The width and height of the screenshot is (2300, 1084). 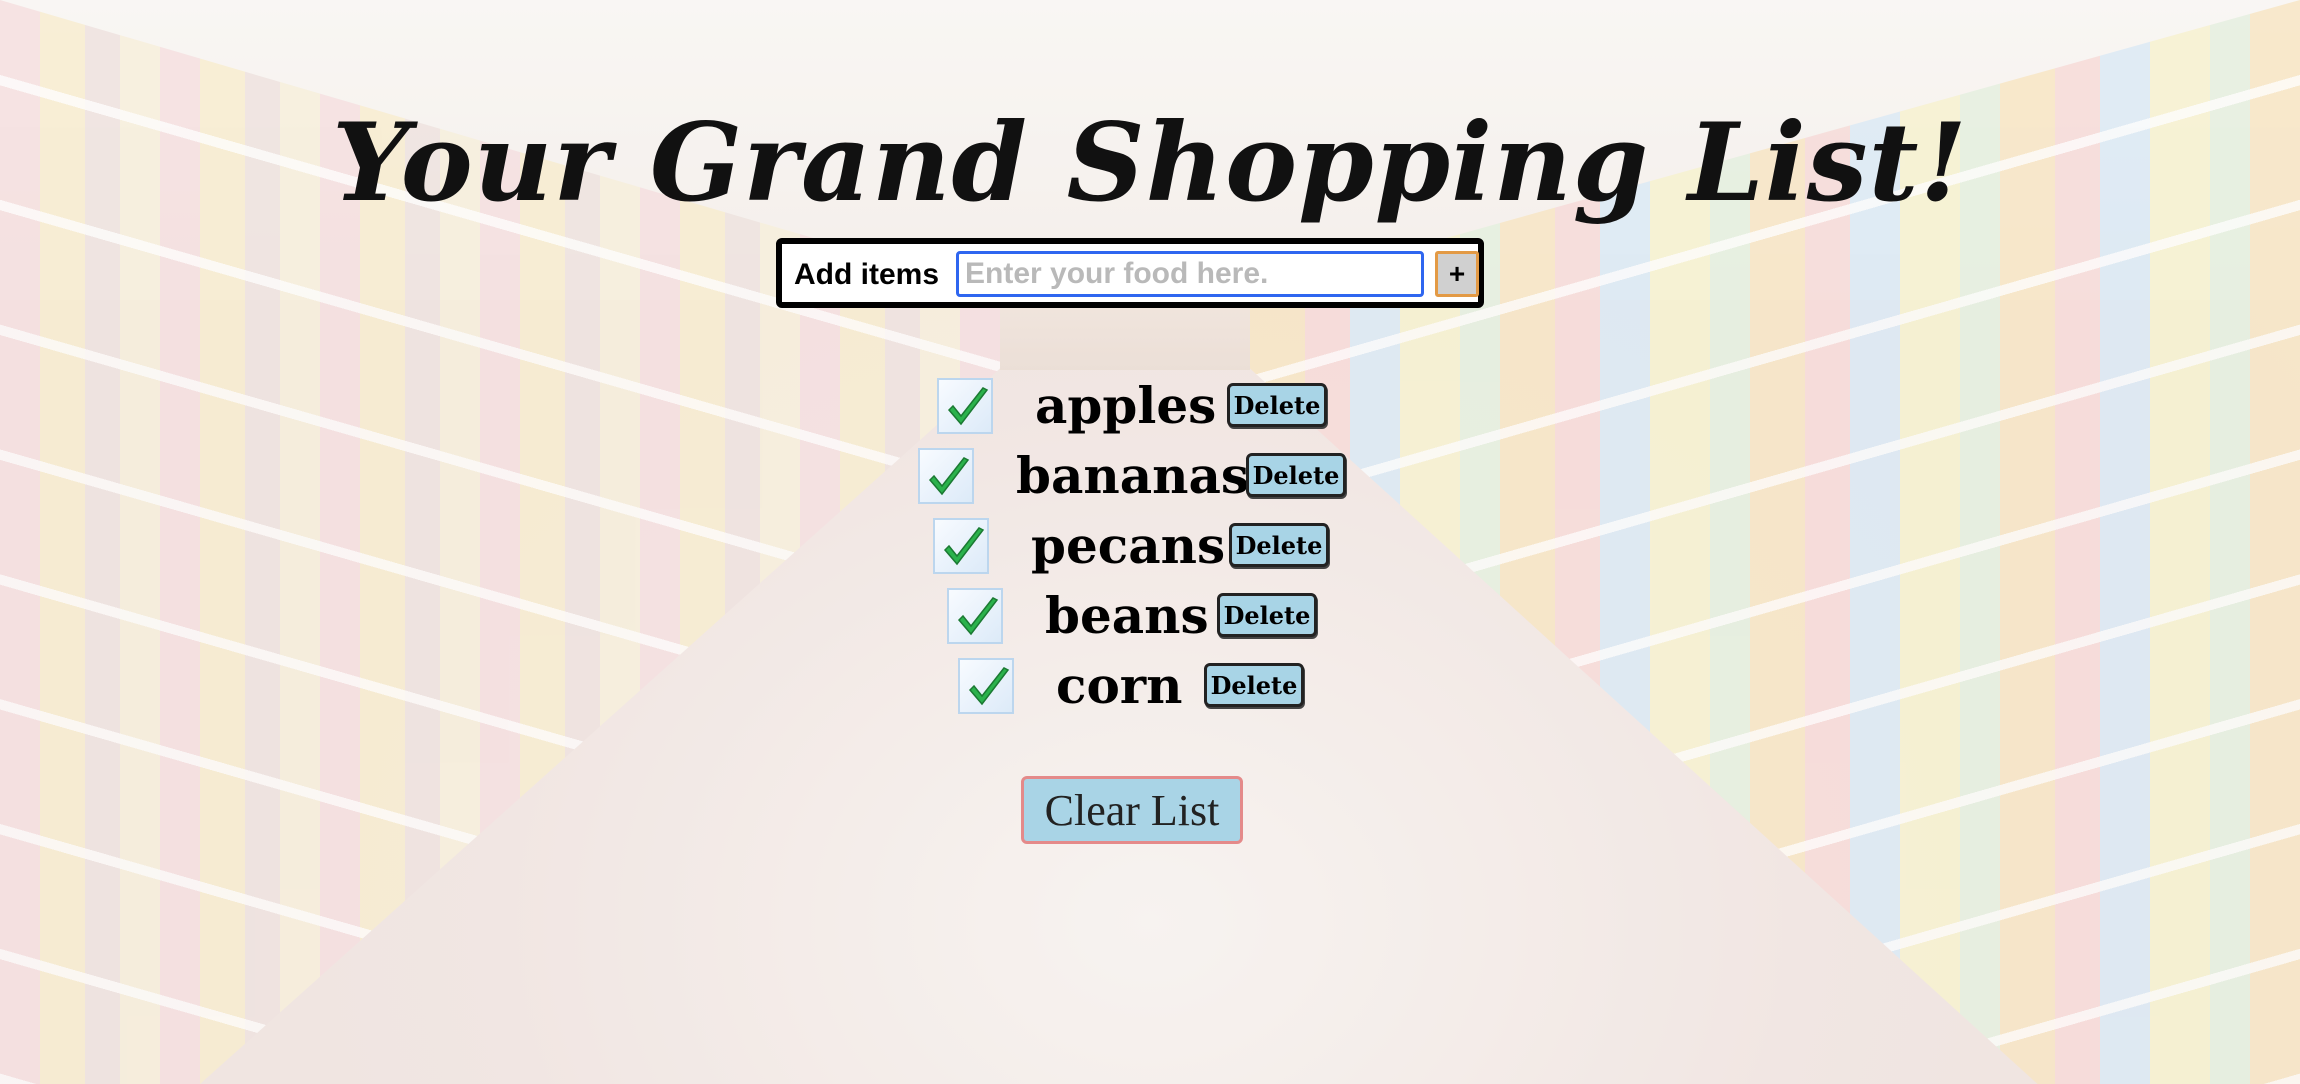 I want to click on add-item-button: +, so click(x=1457, y=274).